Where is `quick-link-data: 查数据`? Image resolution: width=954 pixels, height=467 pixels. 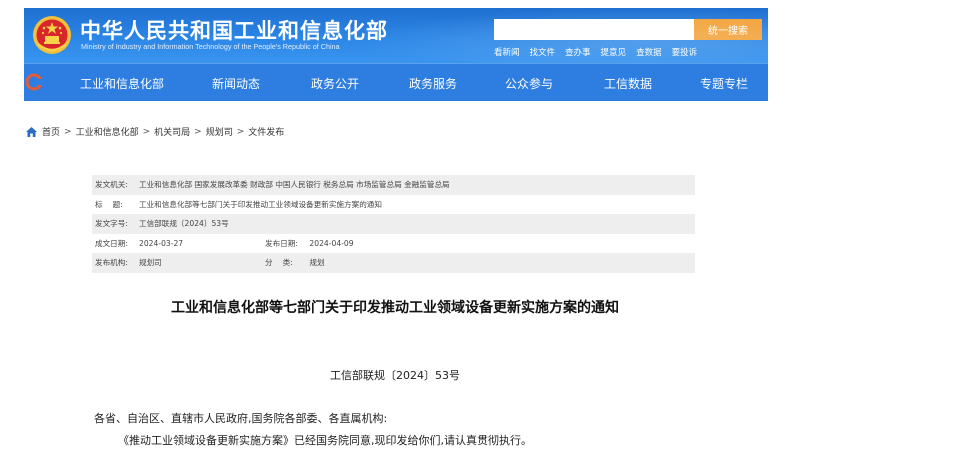 quick-link-data: 查数据 is located at coordinates (649, 52).